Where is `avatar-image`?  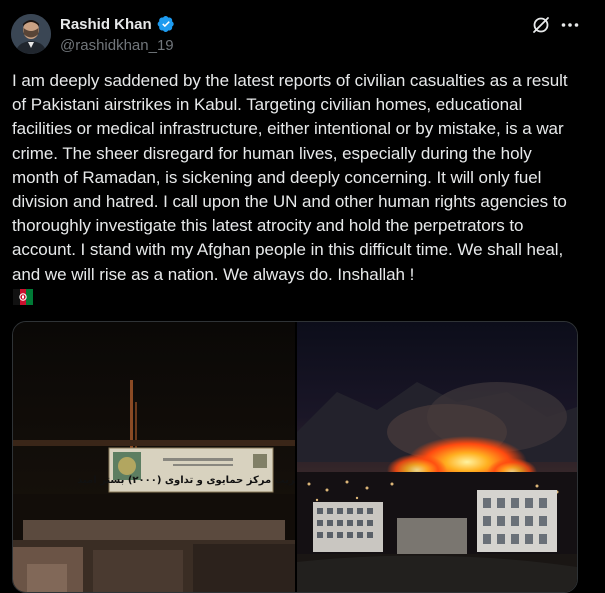
avatar-image is located at coordinates (31, 34).